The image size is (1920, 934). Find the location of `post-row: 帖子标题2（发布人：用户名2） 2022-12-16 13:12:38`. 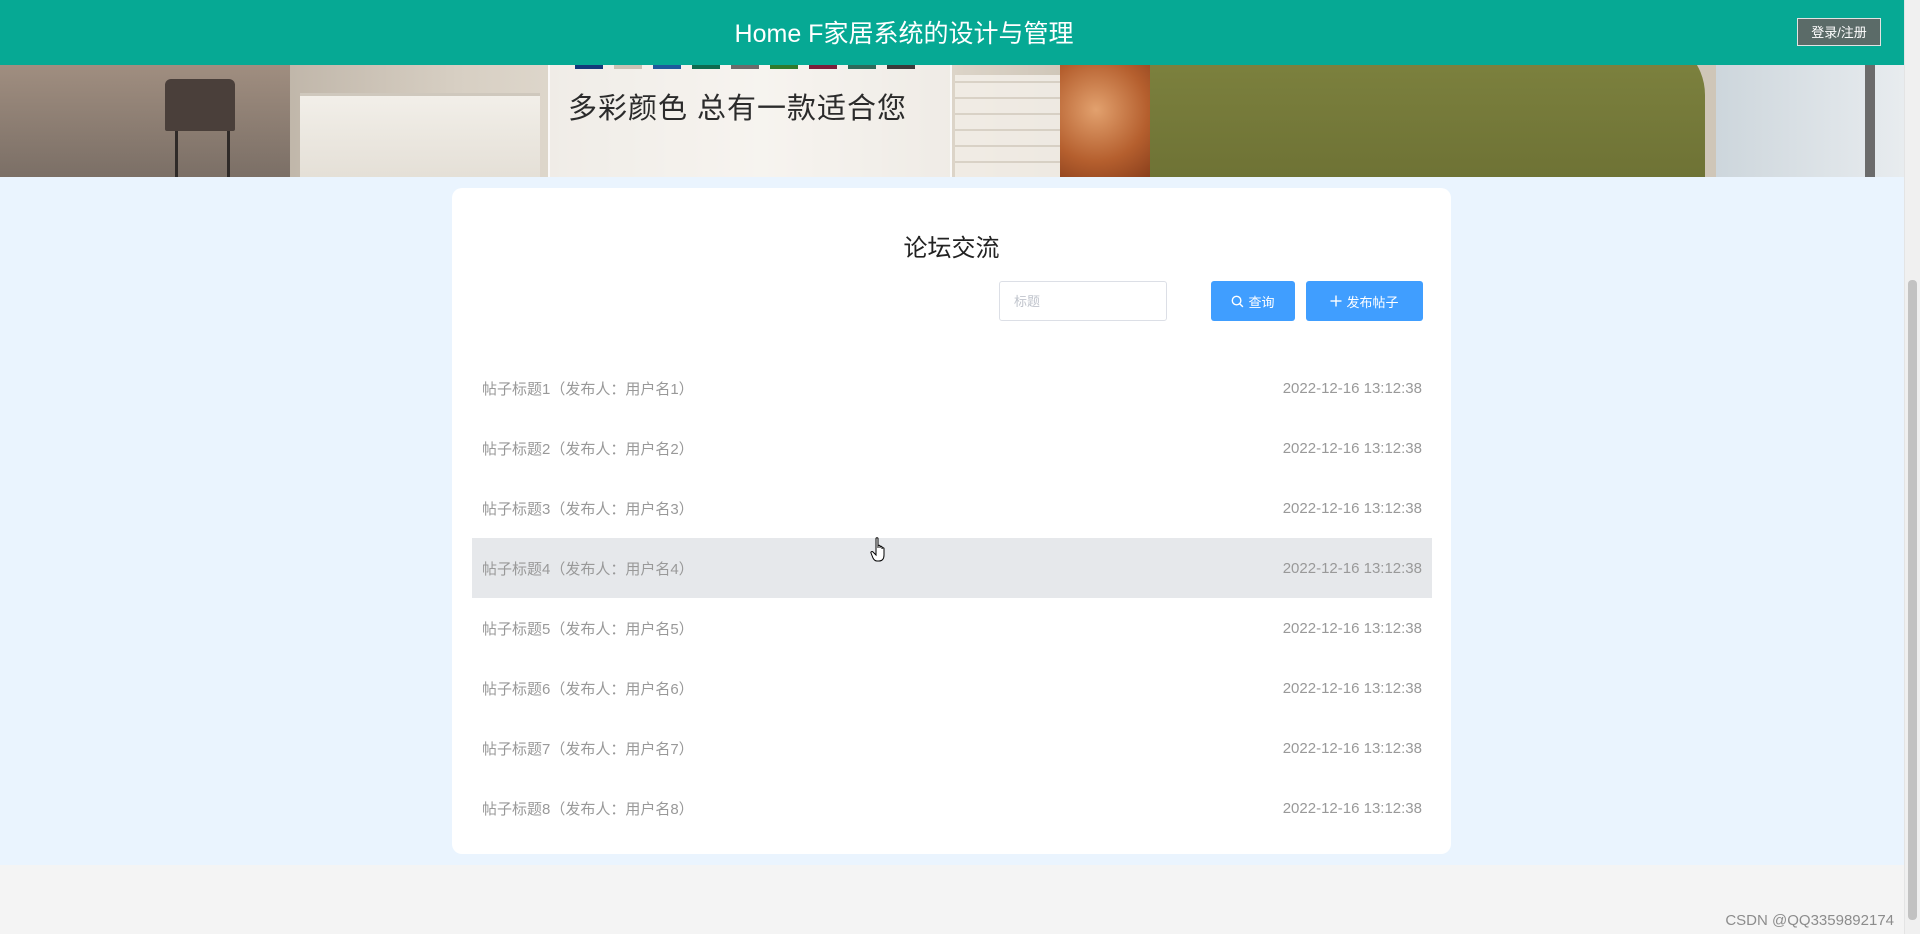

post-row: 帖子标题2（发布人：用户名2） 2022-12-16 13:12:38 is located at coordinates (952, 448).